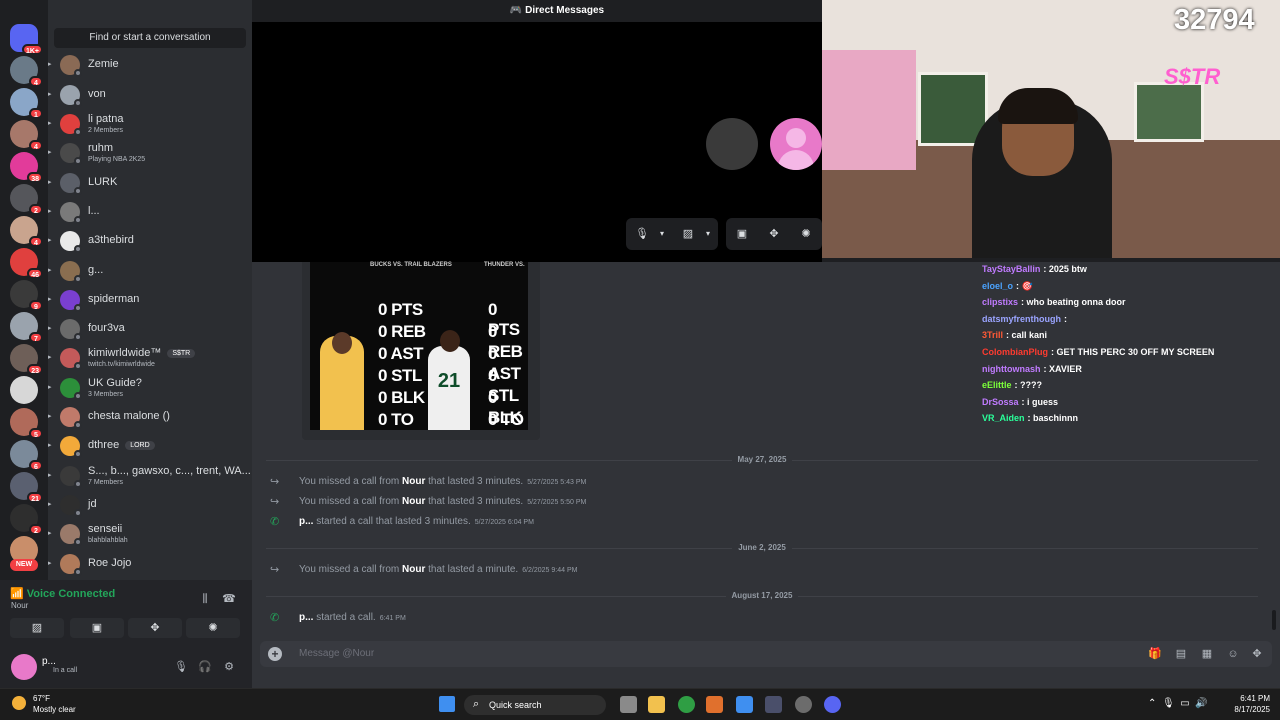 The image size is (1280, 720). What do you see at coordinates (447, 704) in the screenshot?
I see `windows-start-icon` at bounding box center [447, 704].